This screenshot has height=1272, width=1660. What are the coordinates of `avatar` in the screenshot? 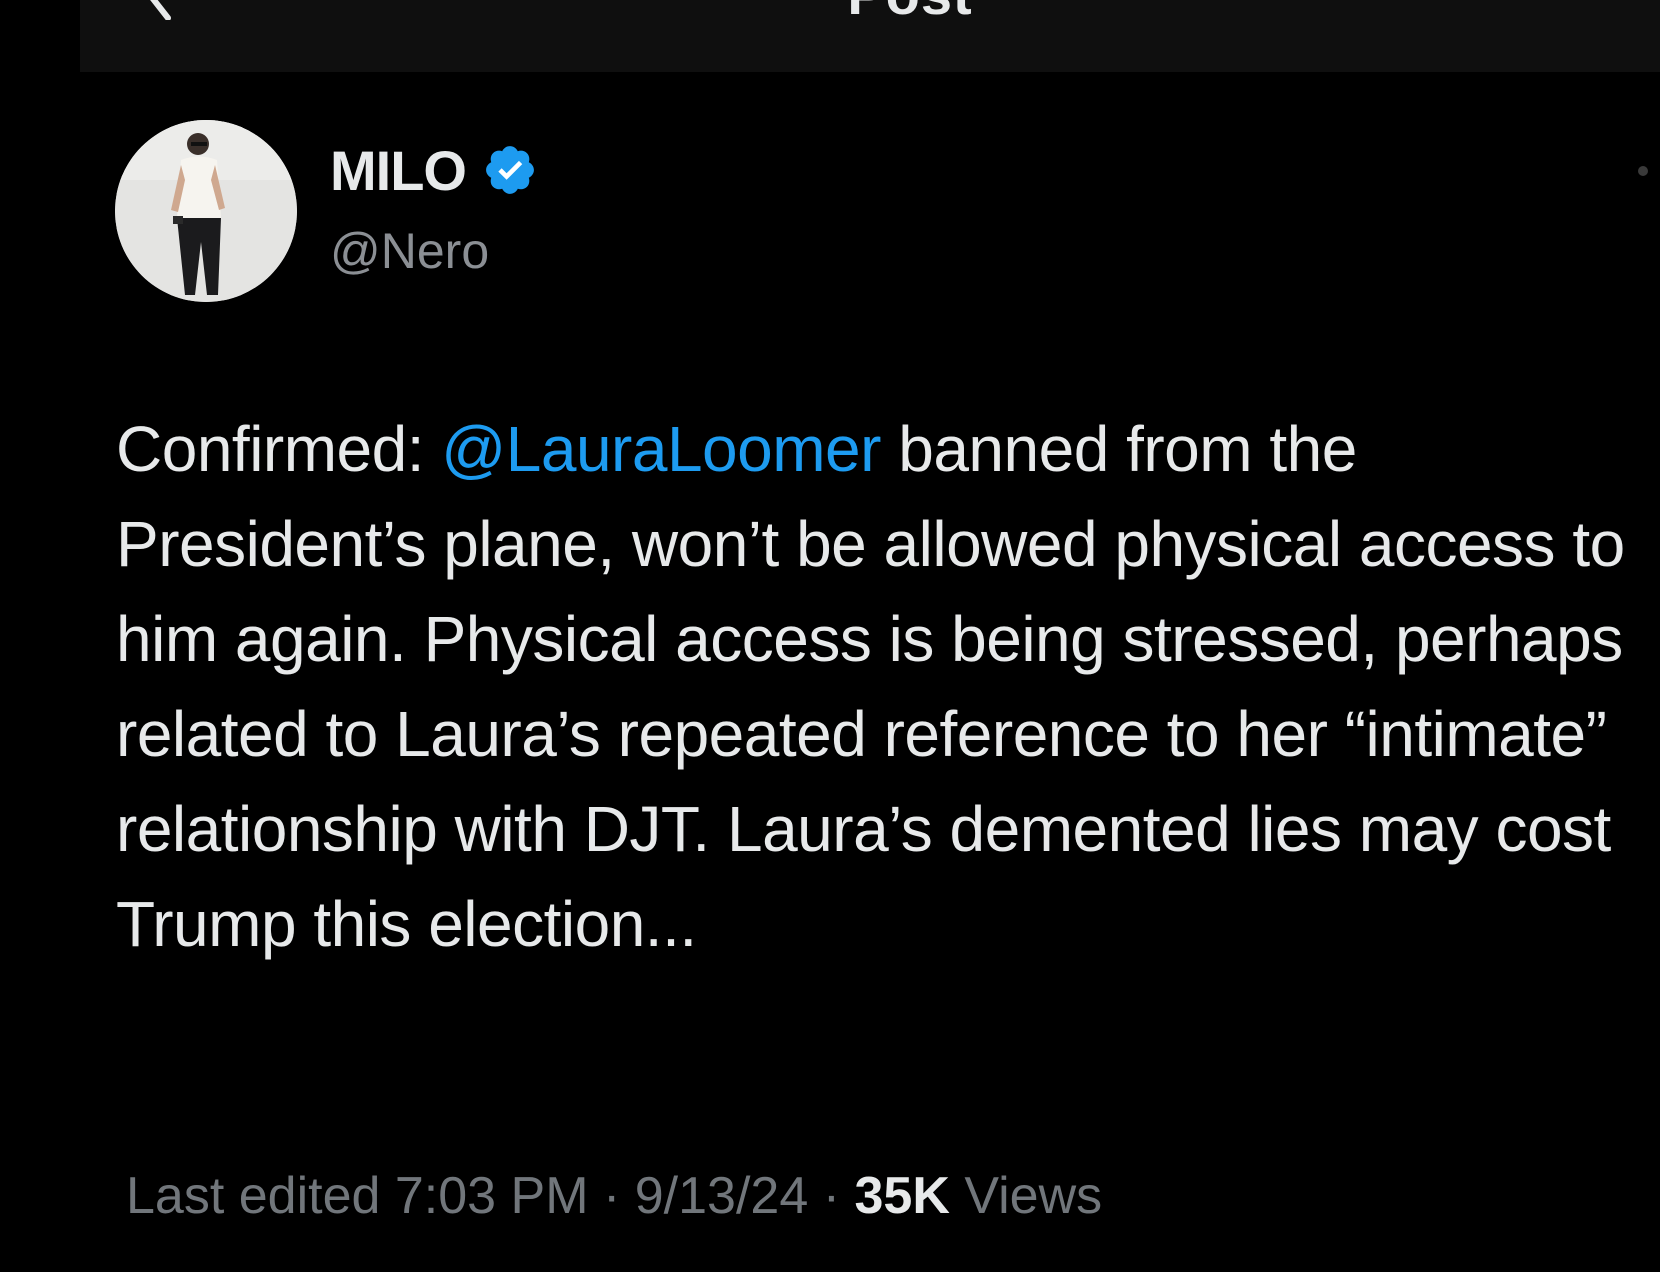 It's located at (206, 211).